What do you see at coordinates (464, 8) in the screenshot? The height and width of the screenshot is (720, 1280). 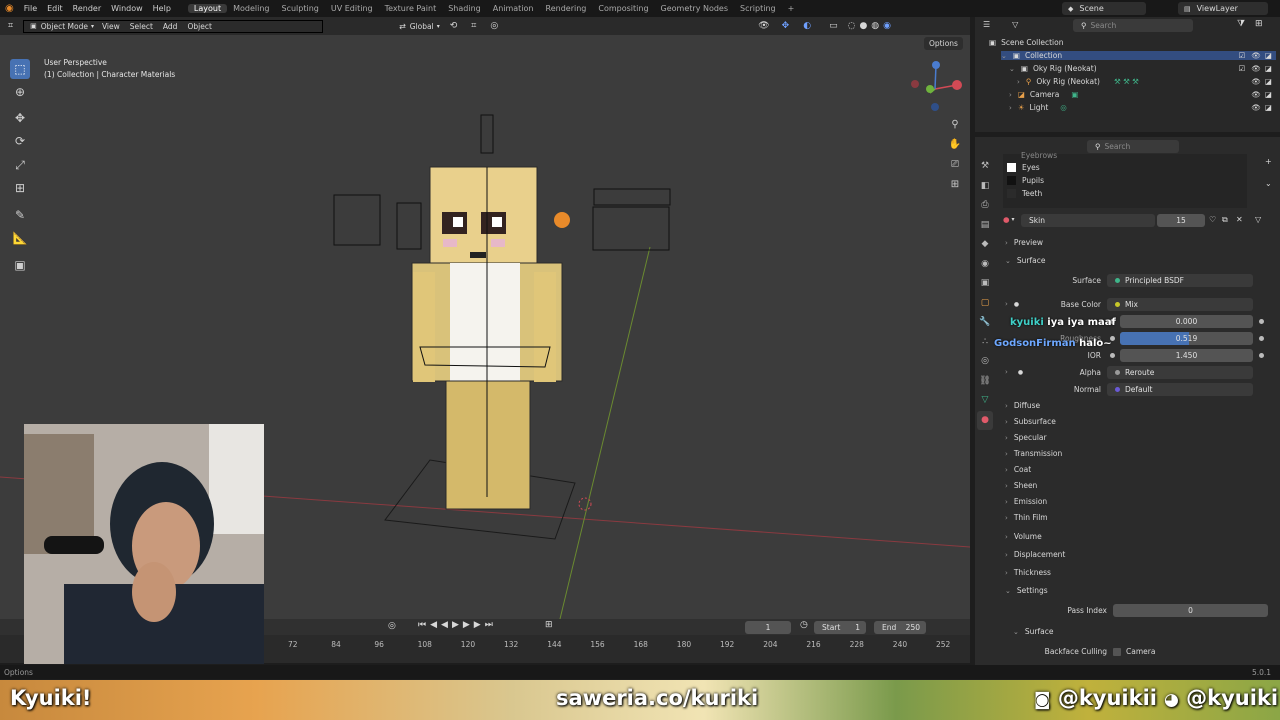 I see `tab-shading: Shading` at bounding box center [464, 8].